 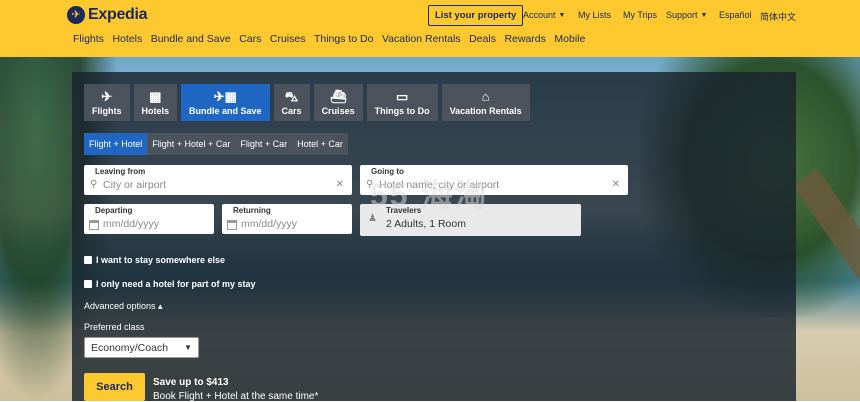 I want to click on my-trips-link: My Trips, so click(x=640, y=15).